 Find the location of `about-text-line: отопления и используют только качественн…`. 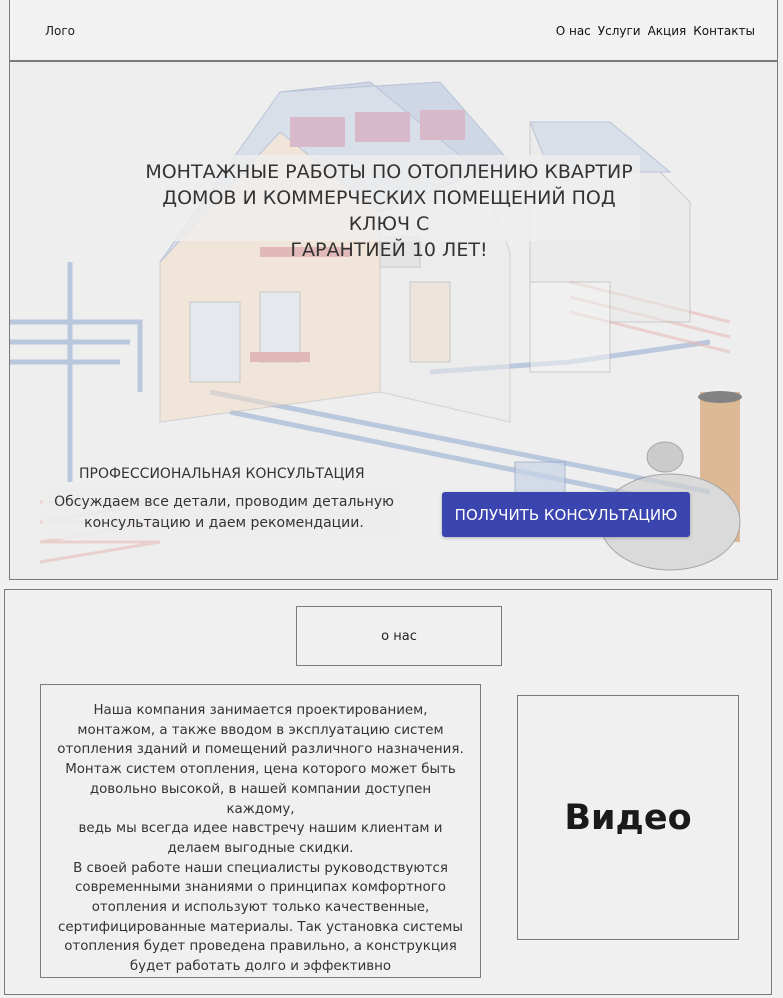

about-text-line: отопления и используют только качественн… is located at coordinates (260, 908).